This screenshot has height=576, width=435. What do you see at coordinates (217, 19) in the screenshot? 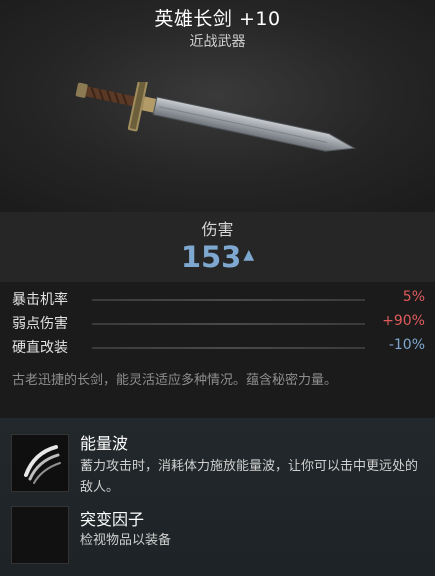
I see `item-title: 英雄长剑 +10` at bounding box center [217, 19].